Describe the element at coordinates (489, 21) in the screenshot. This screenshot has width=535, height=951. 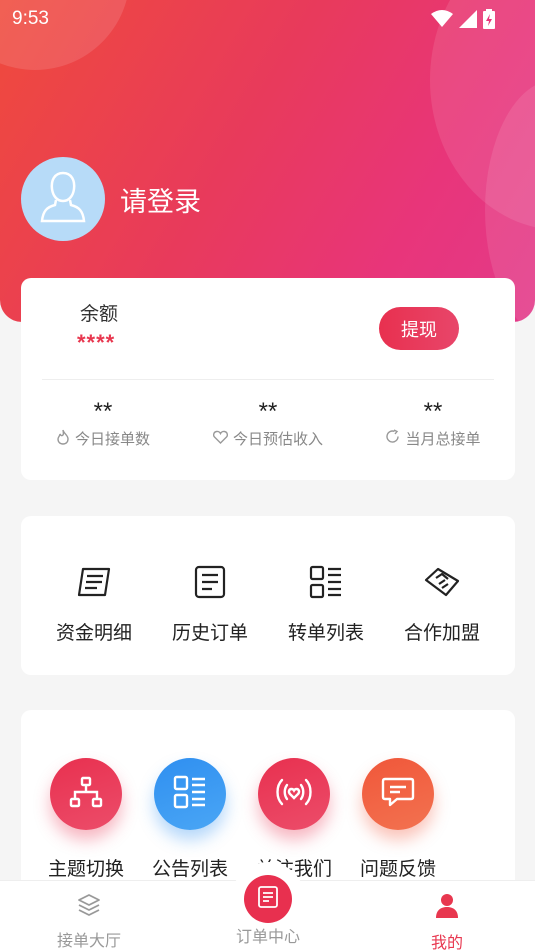
I see `battery-icon` at that location.